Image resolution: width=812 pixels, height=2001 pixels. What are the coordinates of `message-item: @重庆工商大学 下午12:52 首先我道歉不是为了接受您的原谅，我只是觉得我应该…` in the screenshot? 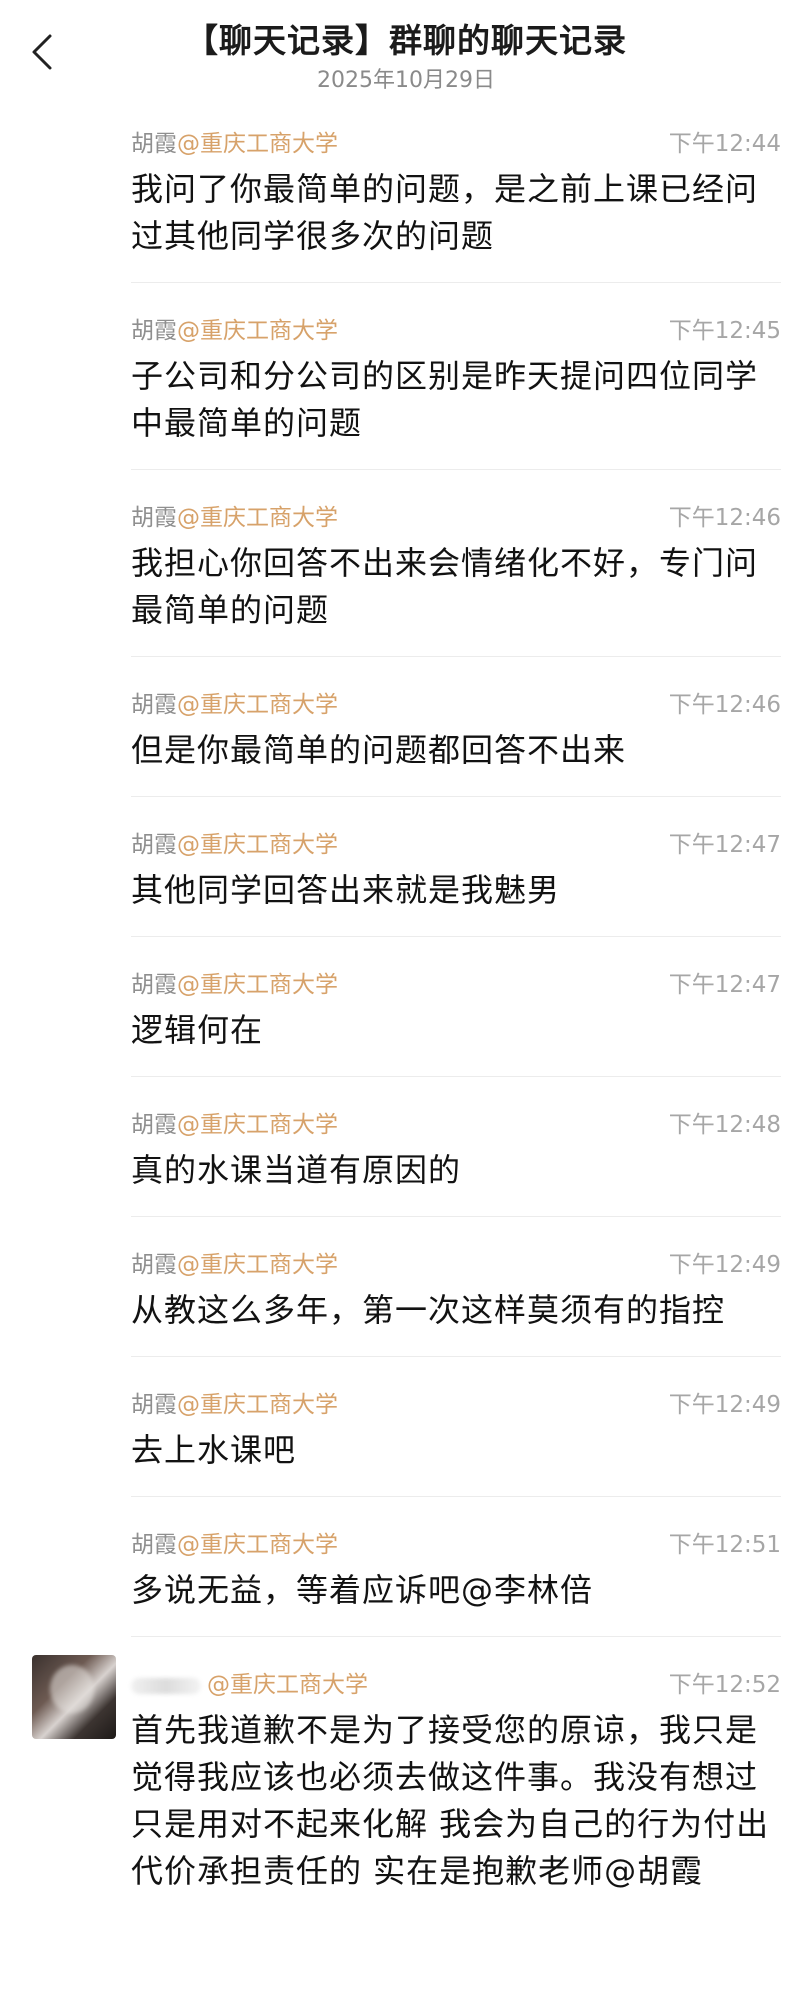 It's located at (406, 1777).